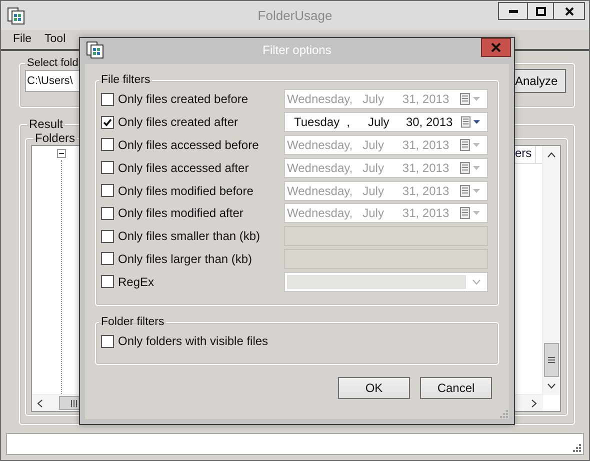  What do you see at coordinates (200, 213) in the screenshot?
I see `checkbox-label: Only files modified after` at bounding box center [200, 213].